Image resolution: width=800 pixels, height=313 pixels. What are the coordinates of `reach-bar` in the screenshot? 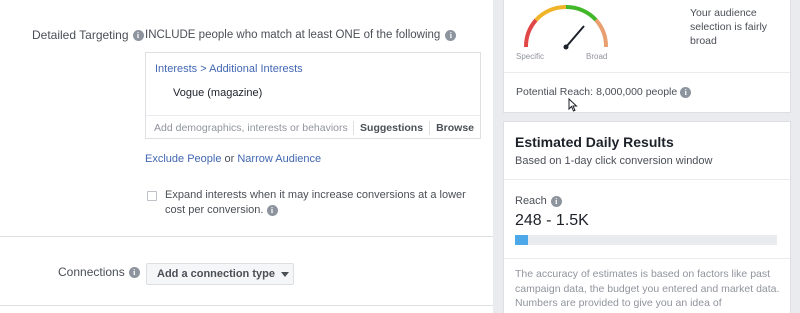 It's located at (646, 240).